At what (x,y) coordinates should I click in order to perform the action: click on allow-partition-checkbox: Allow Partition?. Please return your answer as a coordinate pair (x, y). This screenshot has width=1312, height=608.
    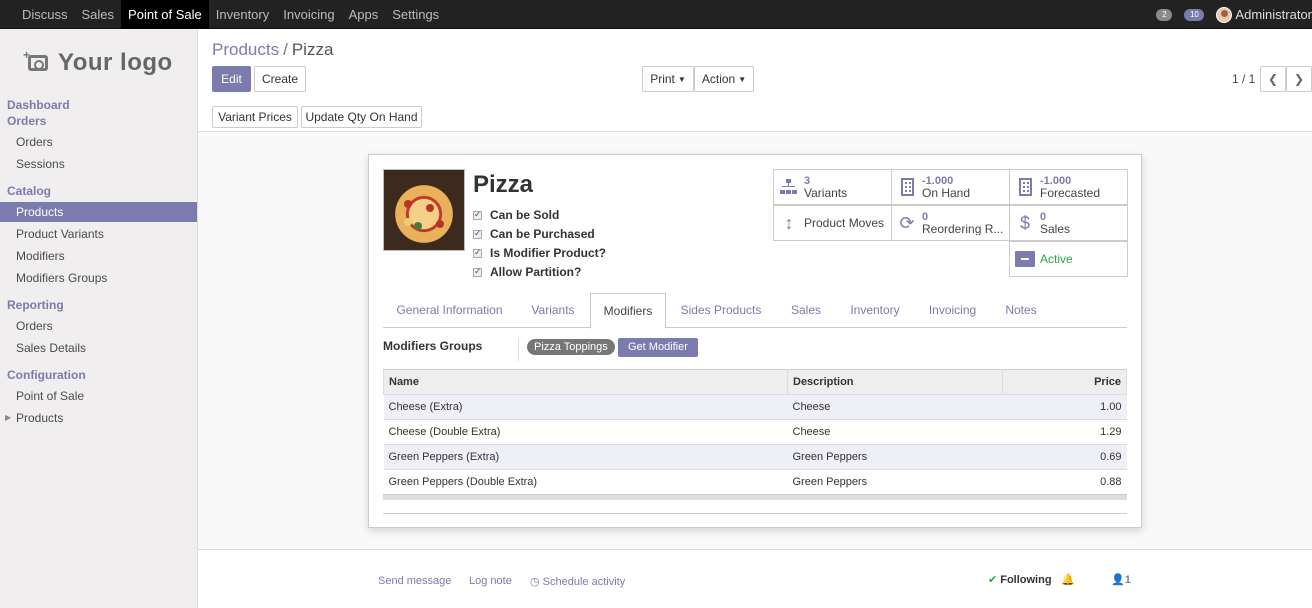
    Looking at the image, I should click on (527, 272).